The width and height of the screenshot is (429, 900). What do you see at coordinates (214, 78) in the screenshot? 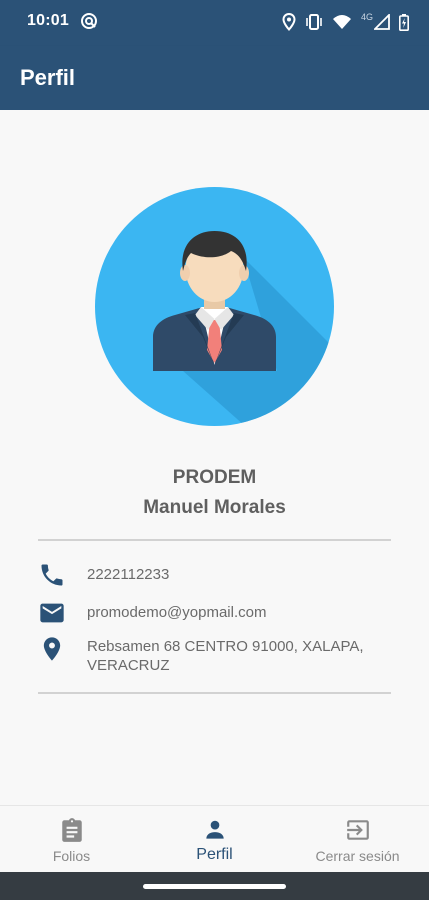
I see `app-bar: Perfil` at bounding box center [214, 78].